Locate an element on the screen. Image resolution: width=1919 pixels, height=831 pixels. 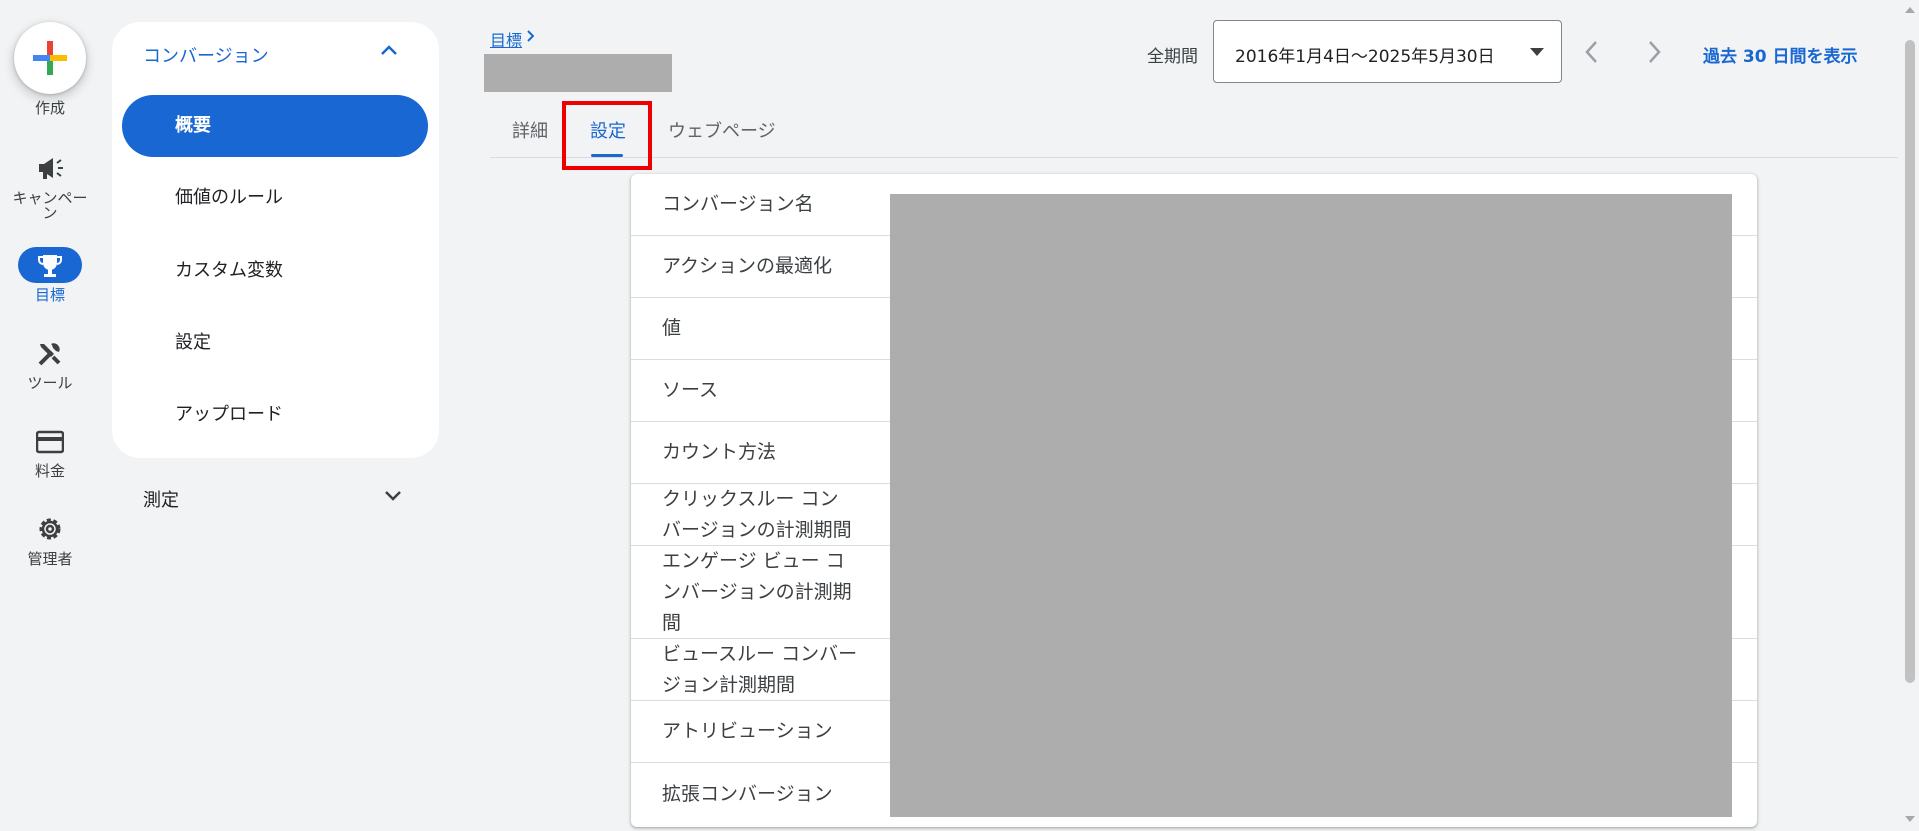
scroll-up-icon is located at coordinates (1910, 10).